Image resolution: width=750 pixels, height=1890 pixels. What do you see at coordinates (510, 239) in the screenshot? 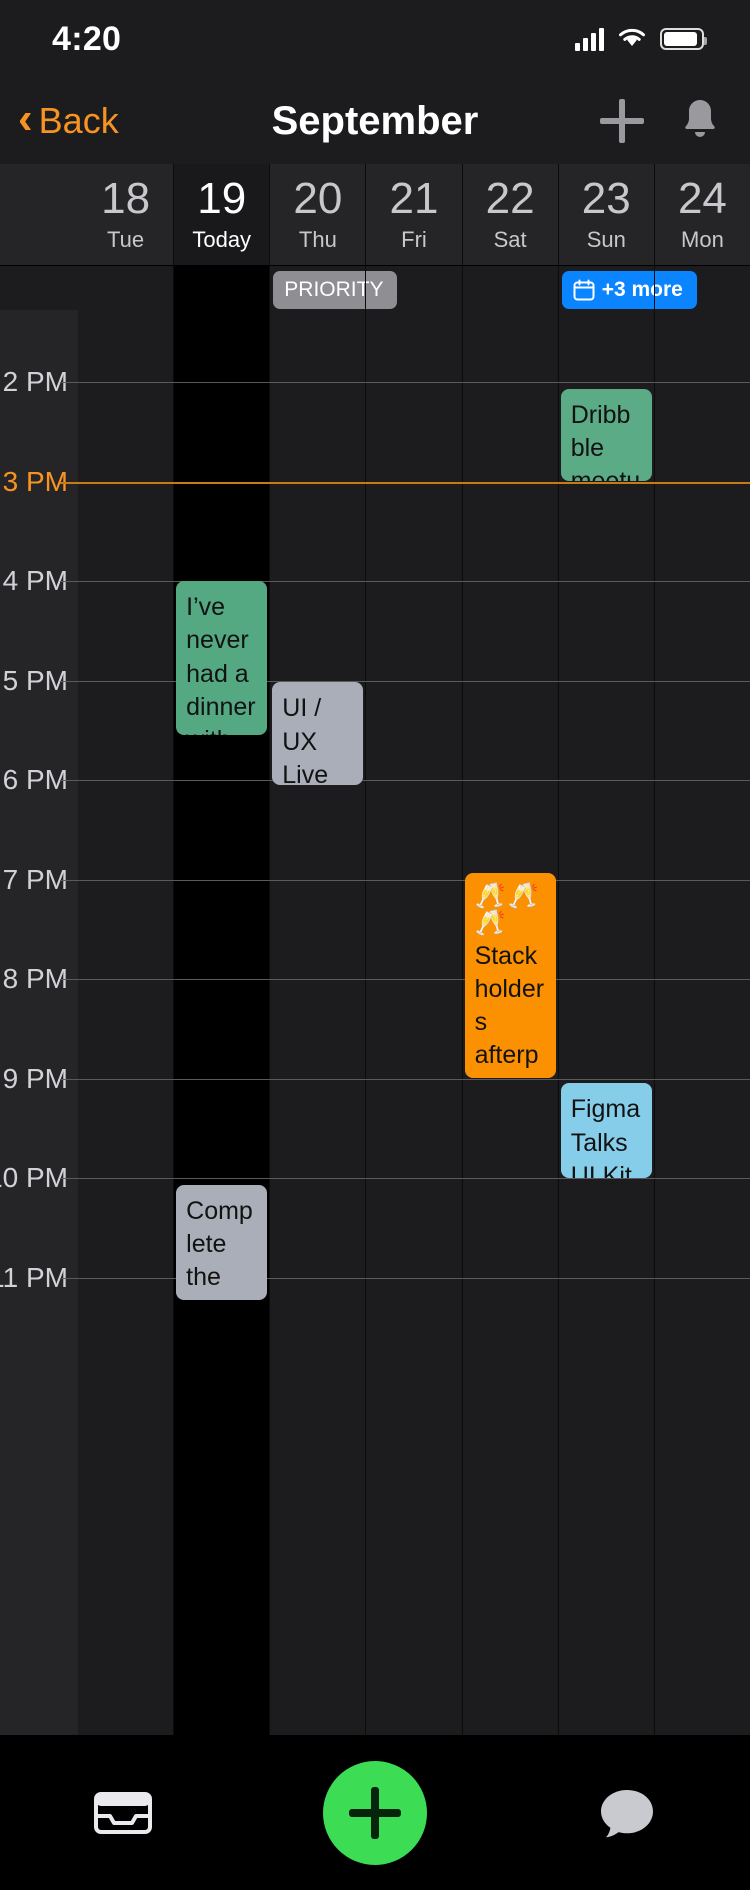
I see `day-label: Sat` at bounding box center [510, 239].